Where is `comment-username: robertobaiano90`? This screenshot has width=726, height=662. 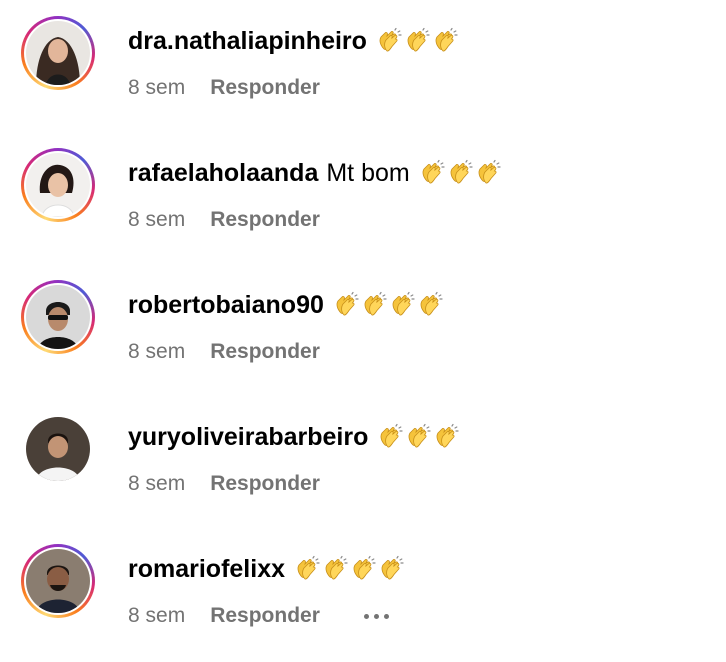 comment-username: robertobaiano90 is located at coordinates (226, 305).